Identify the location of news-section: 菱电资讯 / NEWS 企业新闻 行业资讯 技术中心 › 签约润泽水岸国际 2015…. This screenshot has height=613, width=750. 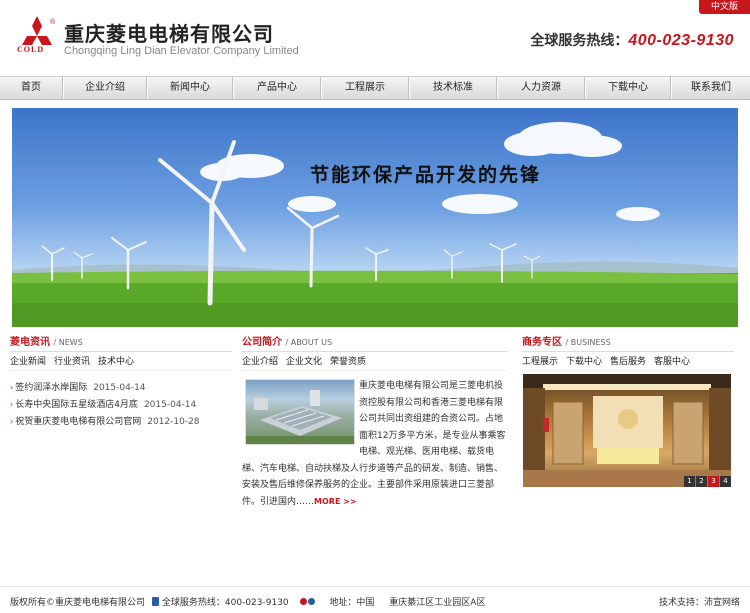
(121, 382).